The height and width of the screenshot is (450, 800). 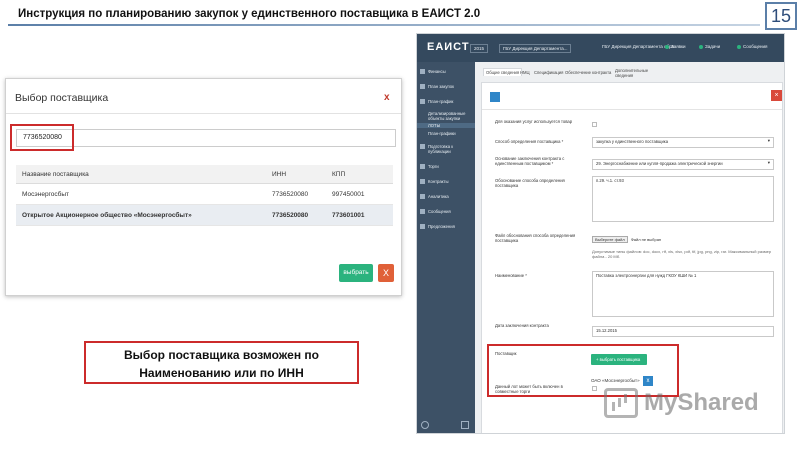 I want to click on sidebar-item-proposals: Предложения, so click(x=446, y=226).